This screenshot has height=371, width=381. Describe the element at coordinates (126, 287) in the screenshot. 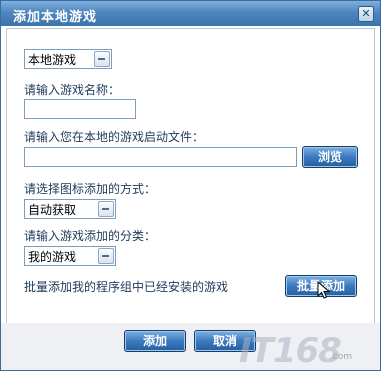

I see `batch-add-description: 批量添加我的程序组中已经安装的游戏` at that location.